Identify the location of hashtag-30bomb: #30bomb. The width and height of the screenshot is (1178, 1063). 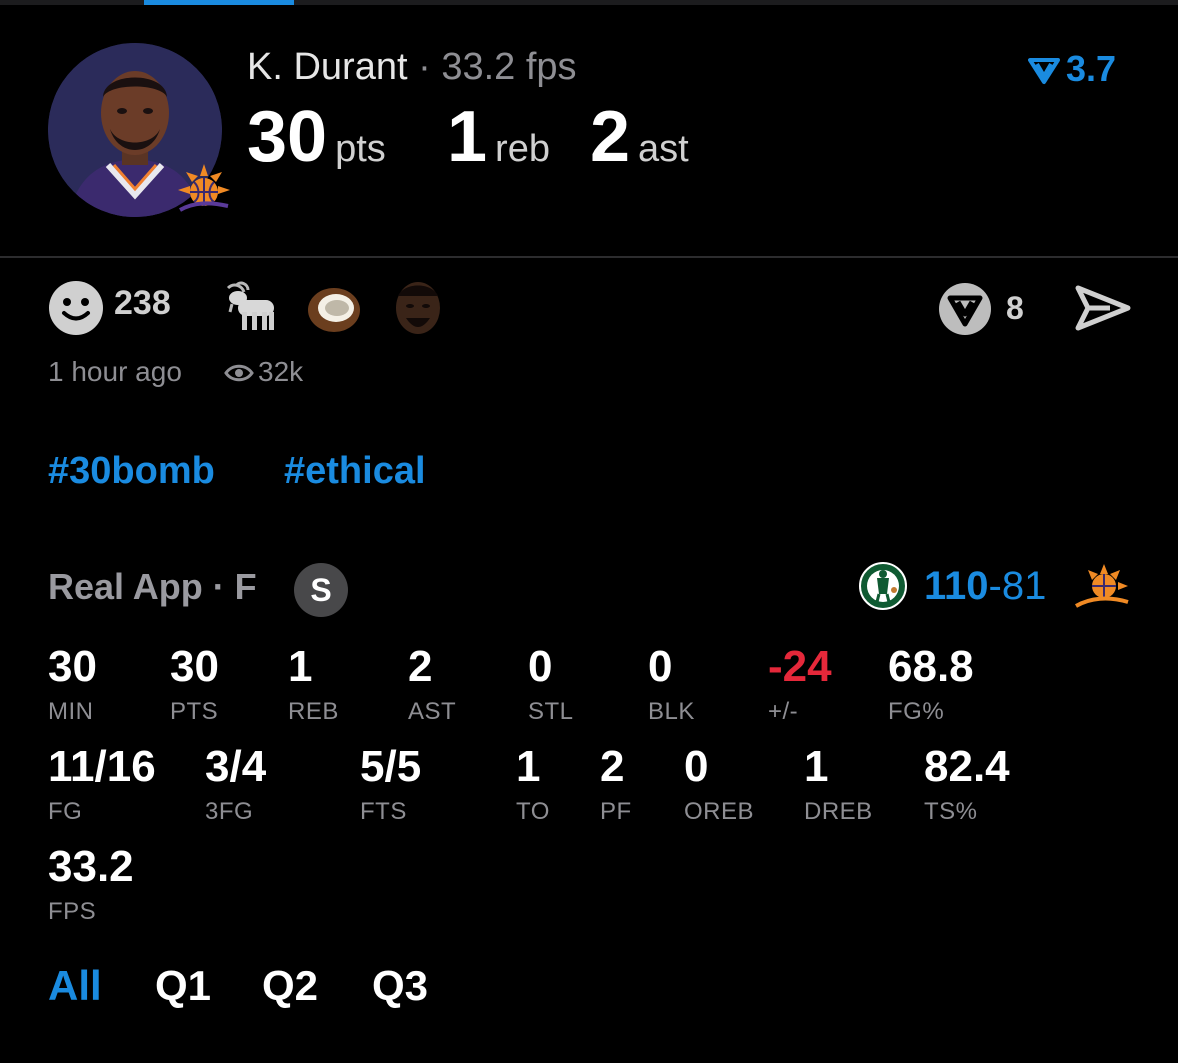
(131, 471).